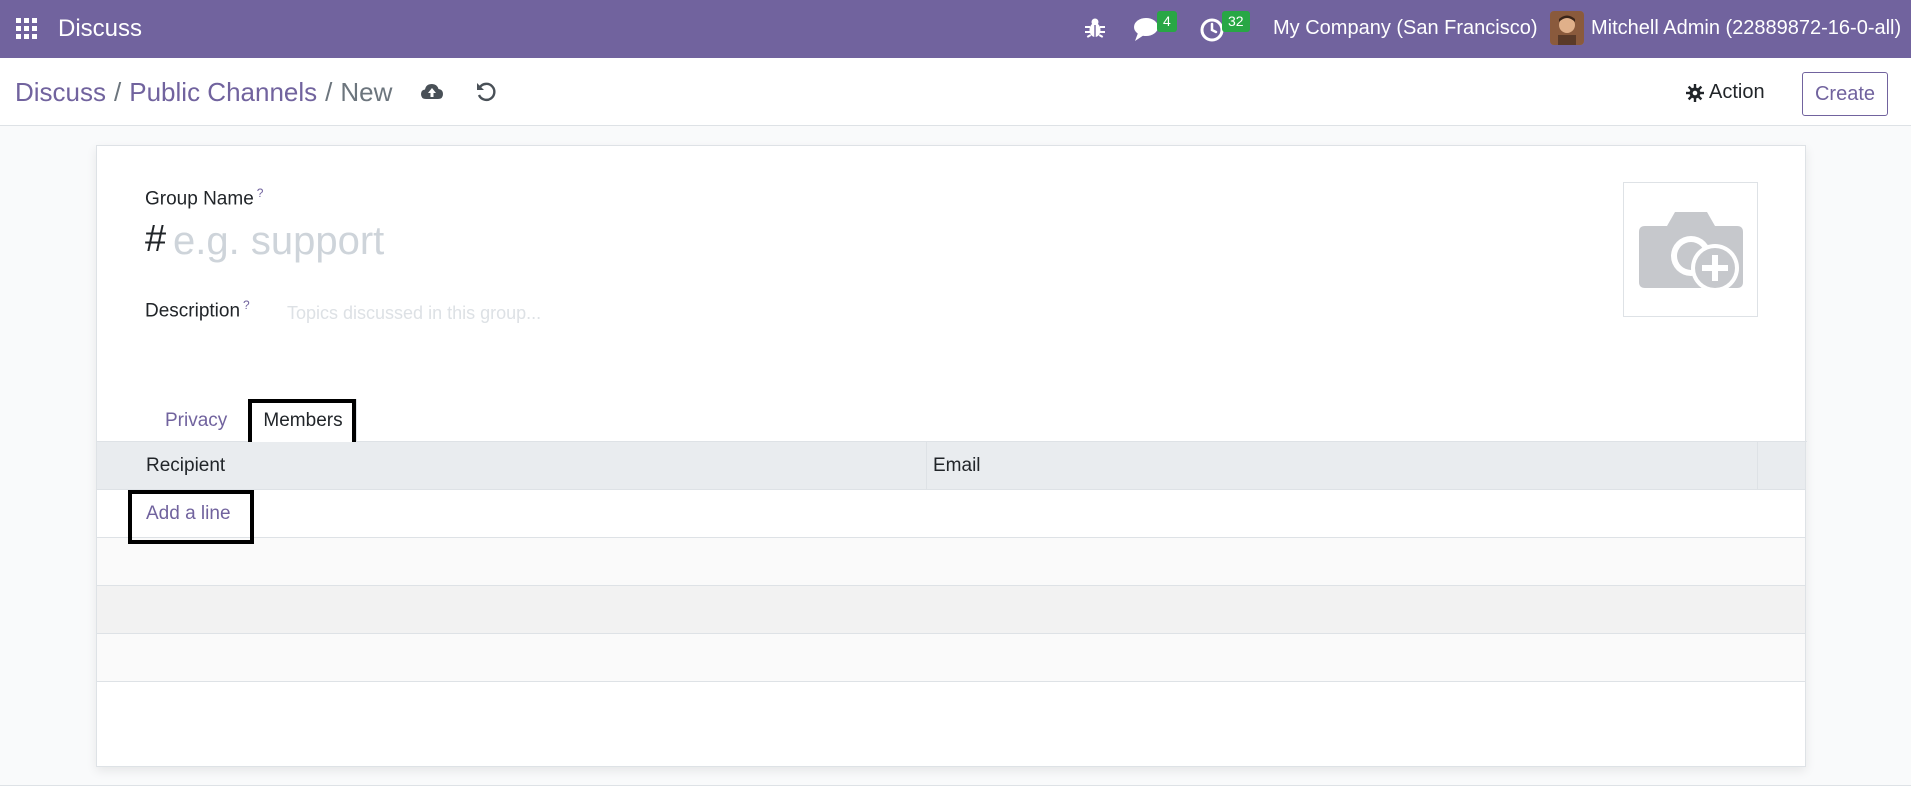  What do you see at coordinates (366, 92) in the screenshot?
I see `breadcrumb-current: New` at bounding box center [366, 92].